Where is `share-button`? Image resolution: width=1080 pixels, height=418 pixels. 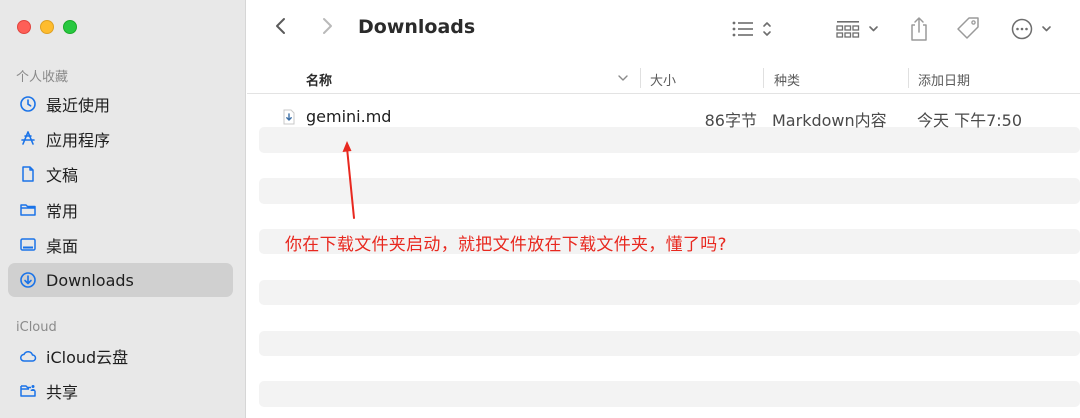
share-button is located at coordinates (919, 29).